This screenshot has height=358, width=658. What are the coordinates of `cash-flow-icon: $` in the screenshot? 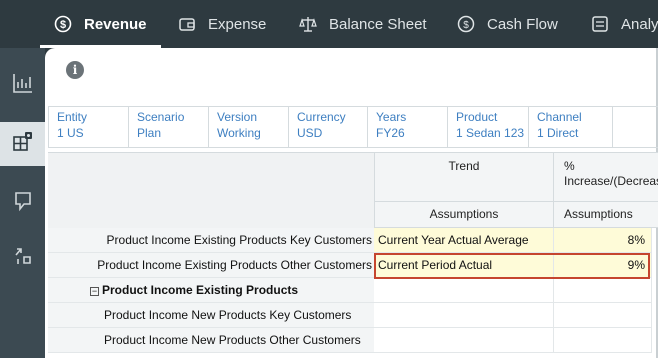 It's located at (466, 24).